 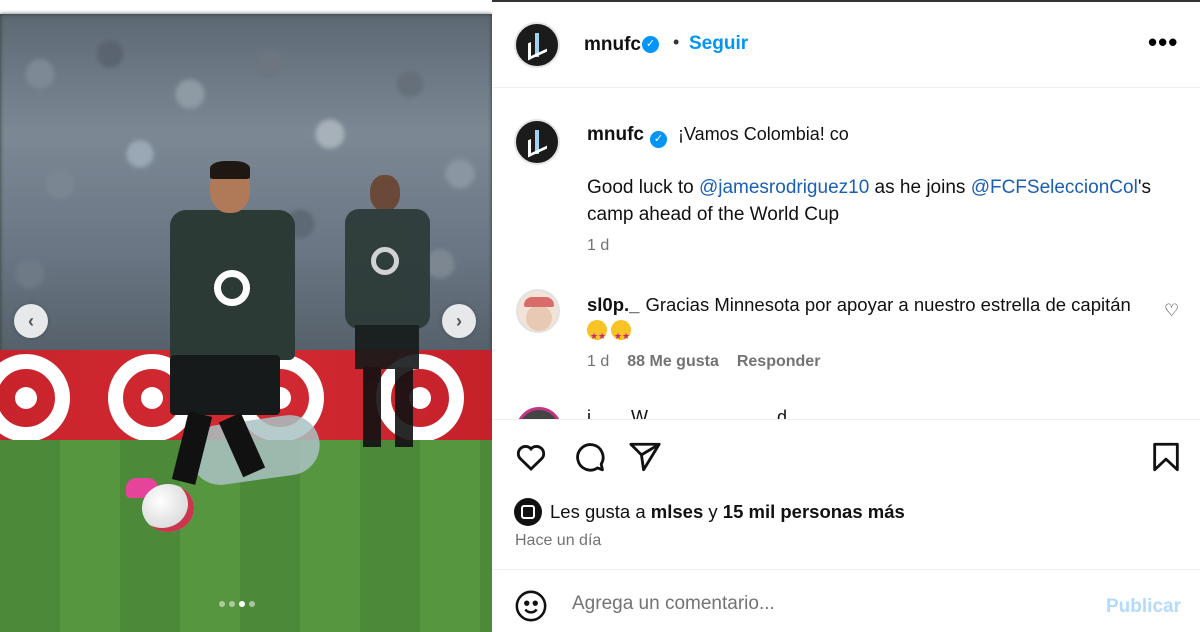 I want to click on caption-title: ¡Vamos Colombia! co, so click(x=763, y=134).